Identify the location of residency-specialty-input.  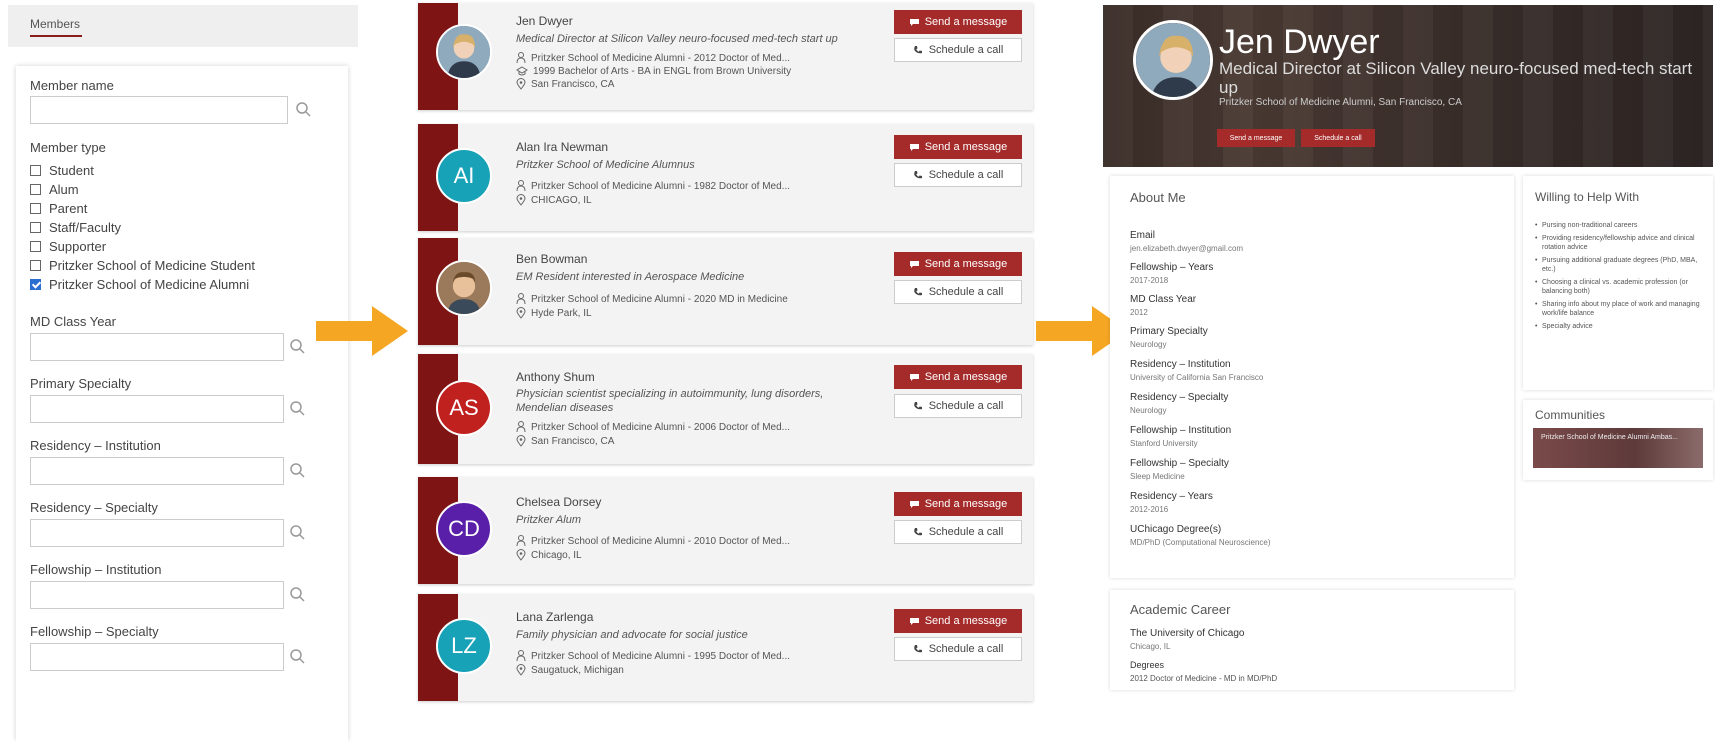
(157, 533).